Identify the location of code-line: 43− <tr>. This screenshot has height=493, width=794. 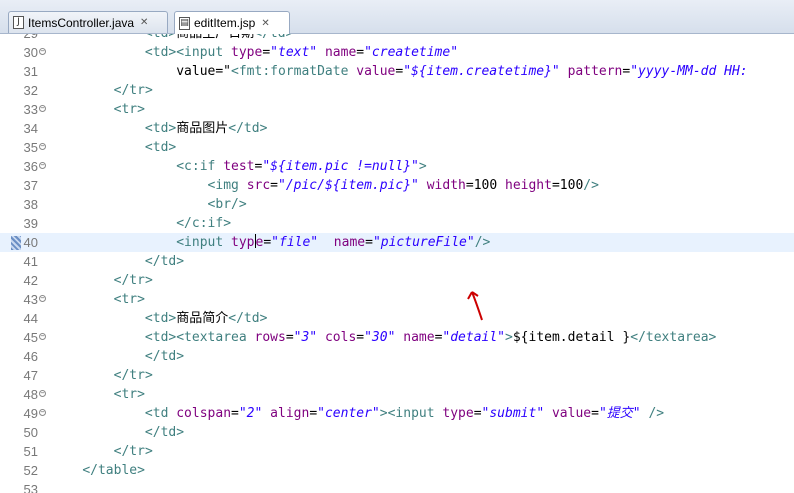
(397, 299).